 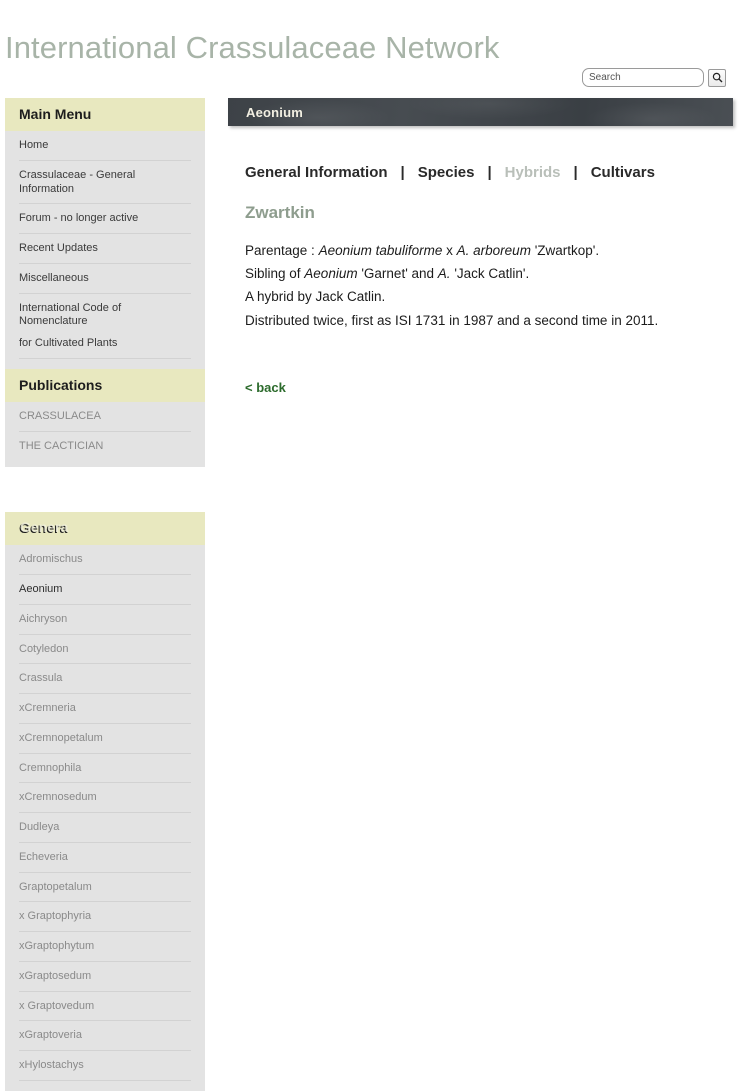 I want to click on search-button, so click(x=717, y=77).